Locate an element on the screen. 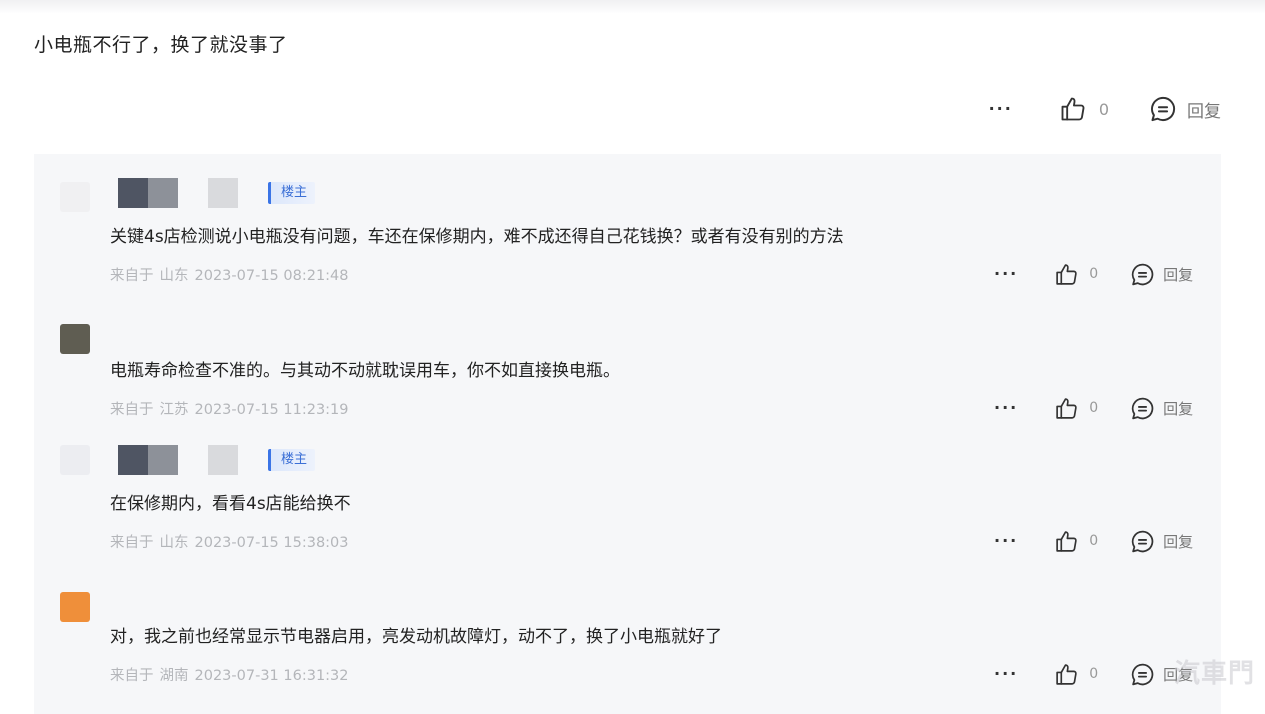  reply-text: 对，我之前也经常显示节电器启用，亮发动机故障灯，动不了，换了小电瓶就好了 is located at coordinates (416, 637).